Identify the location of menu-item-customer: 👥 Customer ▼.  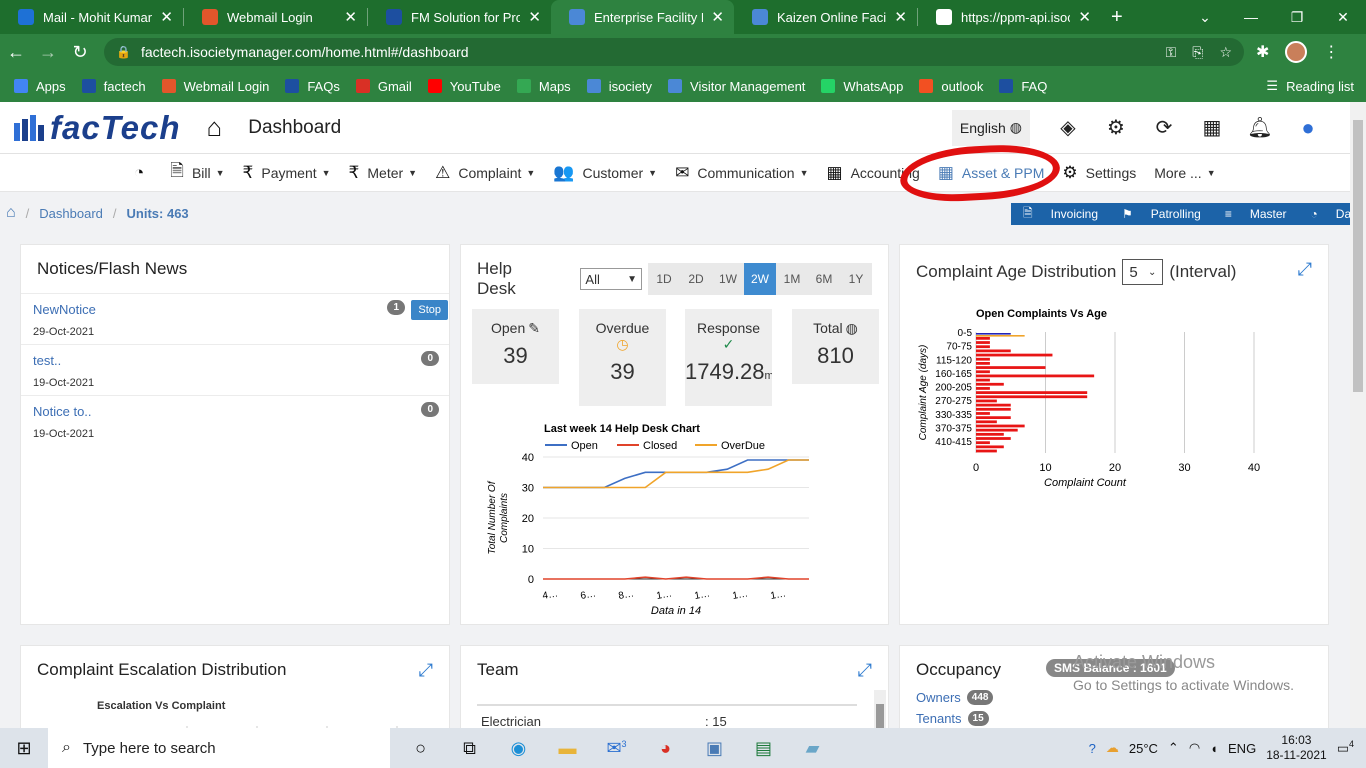
(605, 173).